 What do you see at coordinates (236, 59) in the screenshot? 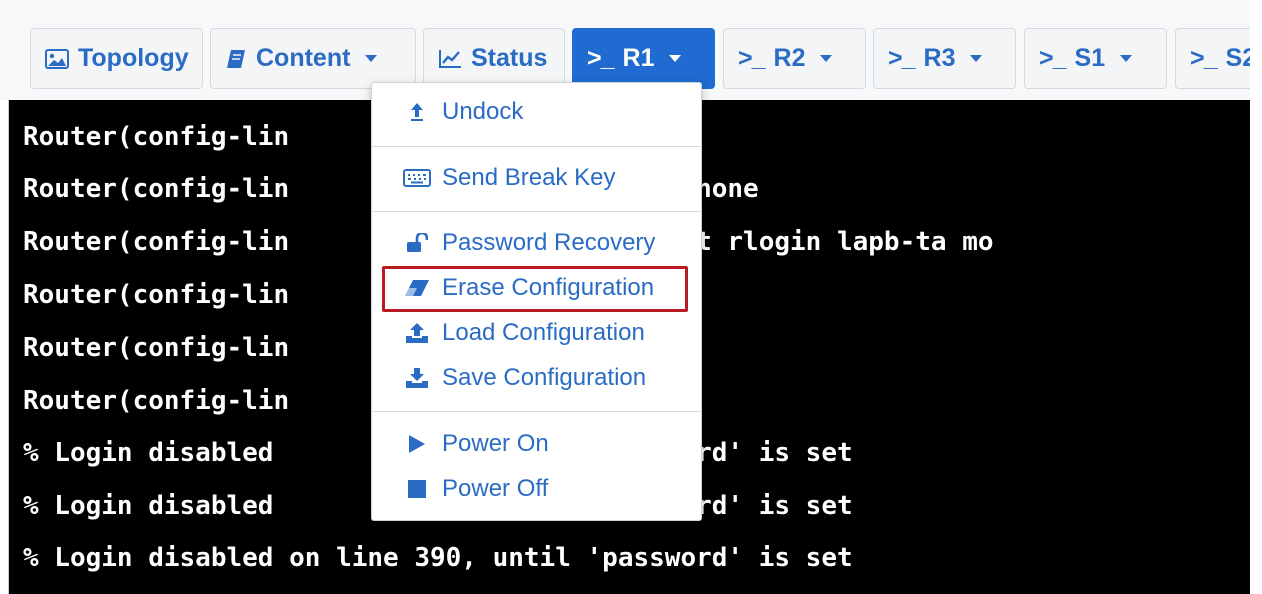
I see `book-icon` at bounding box center [236, 59].